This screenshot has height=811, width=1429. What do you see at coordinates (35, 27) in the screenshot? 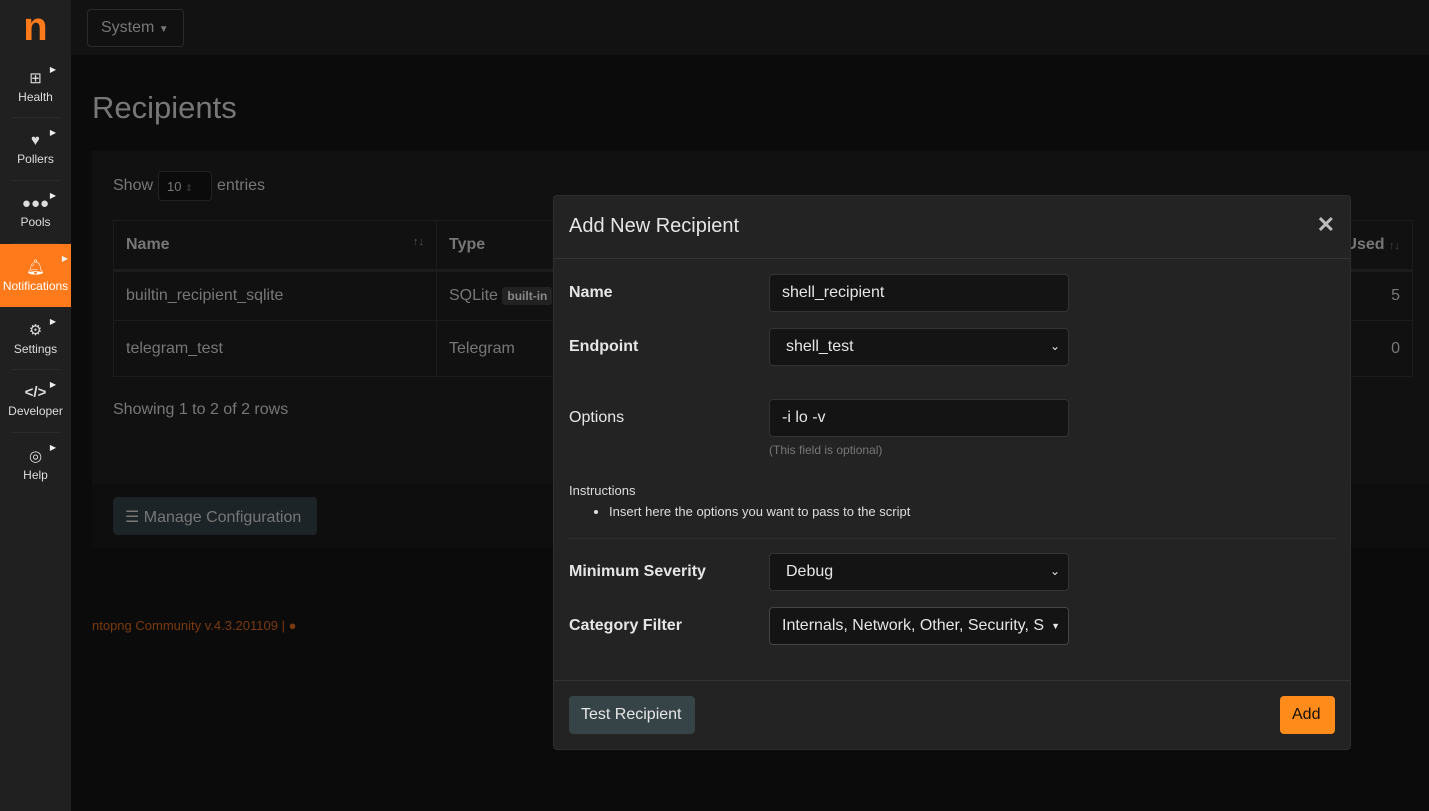
I see `ntopng-logo: n` at bounding box center [35, 27].